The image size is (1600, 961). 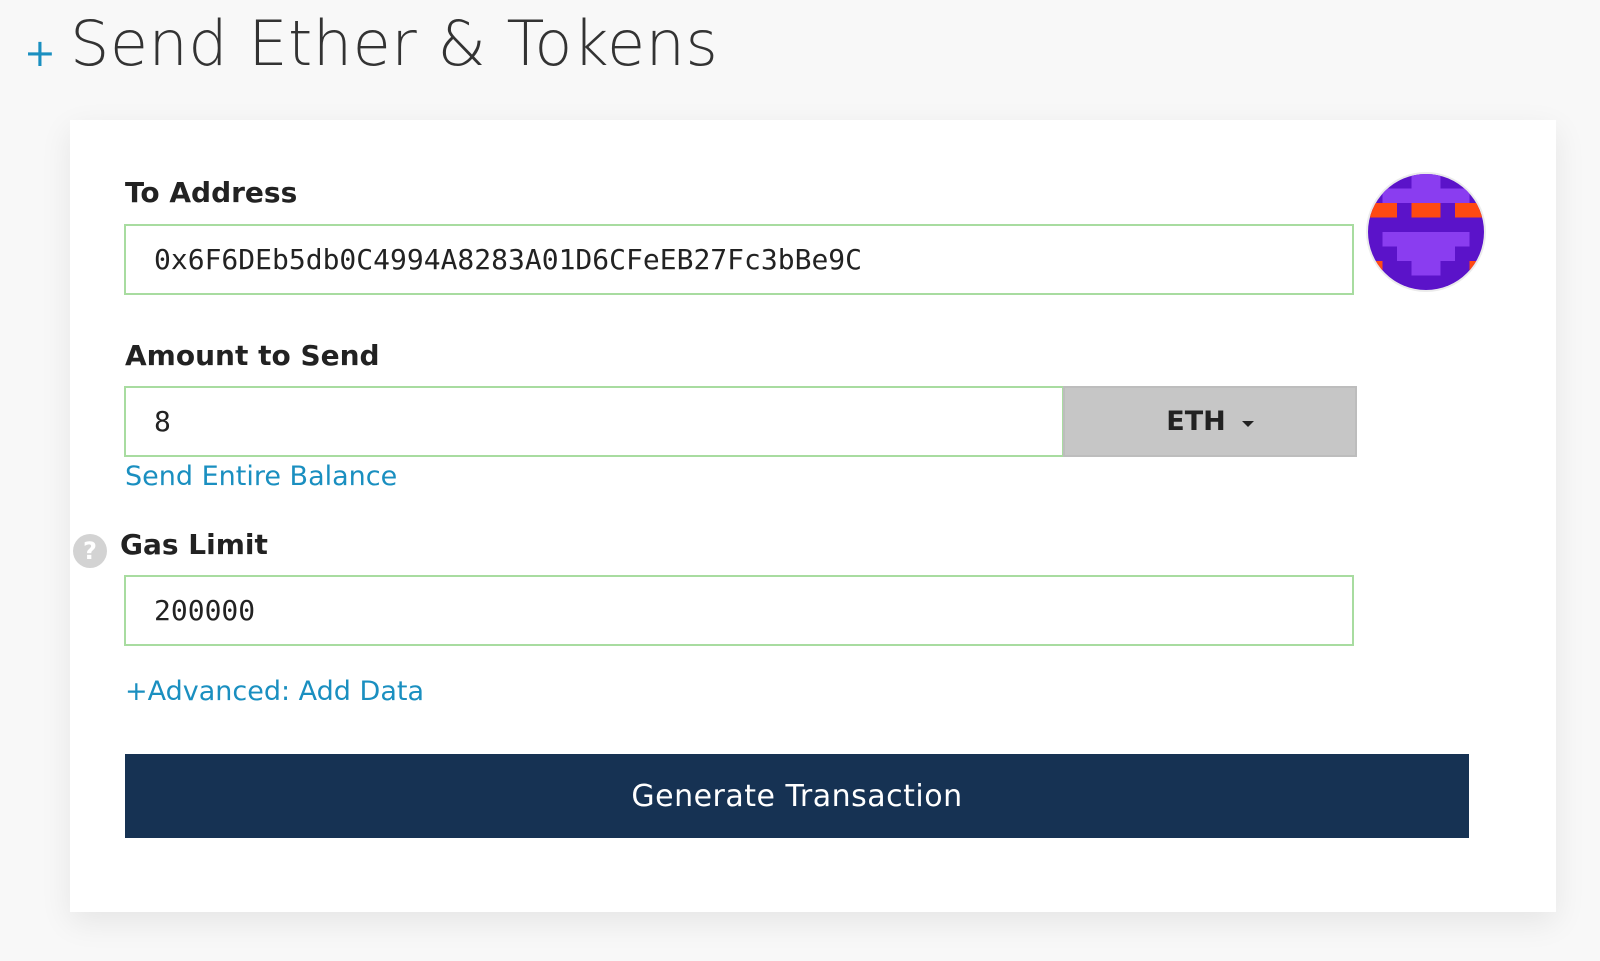 What do you see at coordinates (594, 421) in the screenshot?
I see `amount-input` at bounding box center [594, 421].